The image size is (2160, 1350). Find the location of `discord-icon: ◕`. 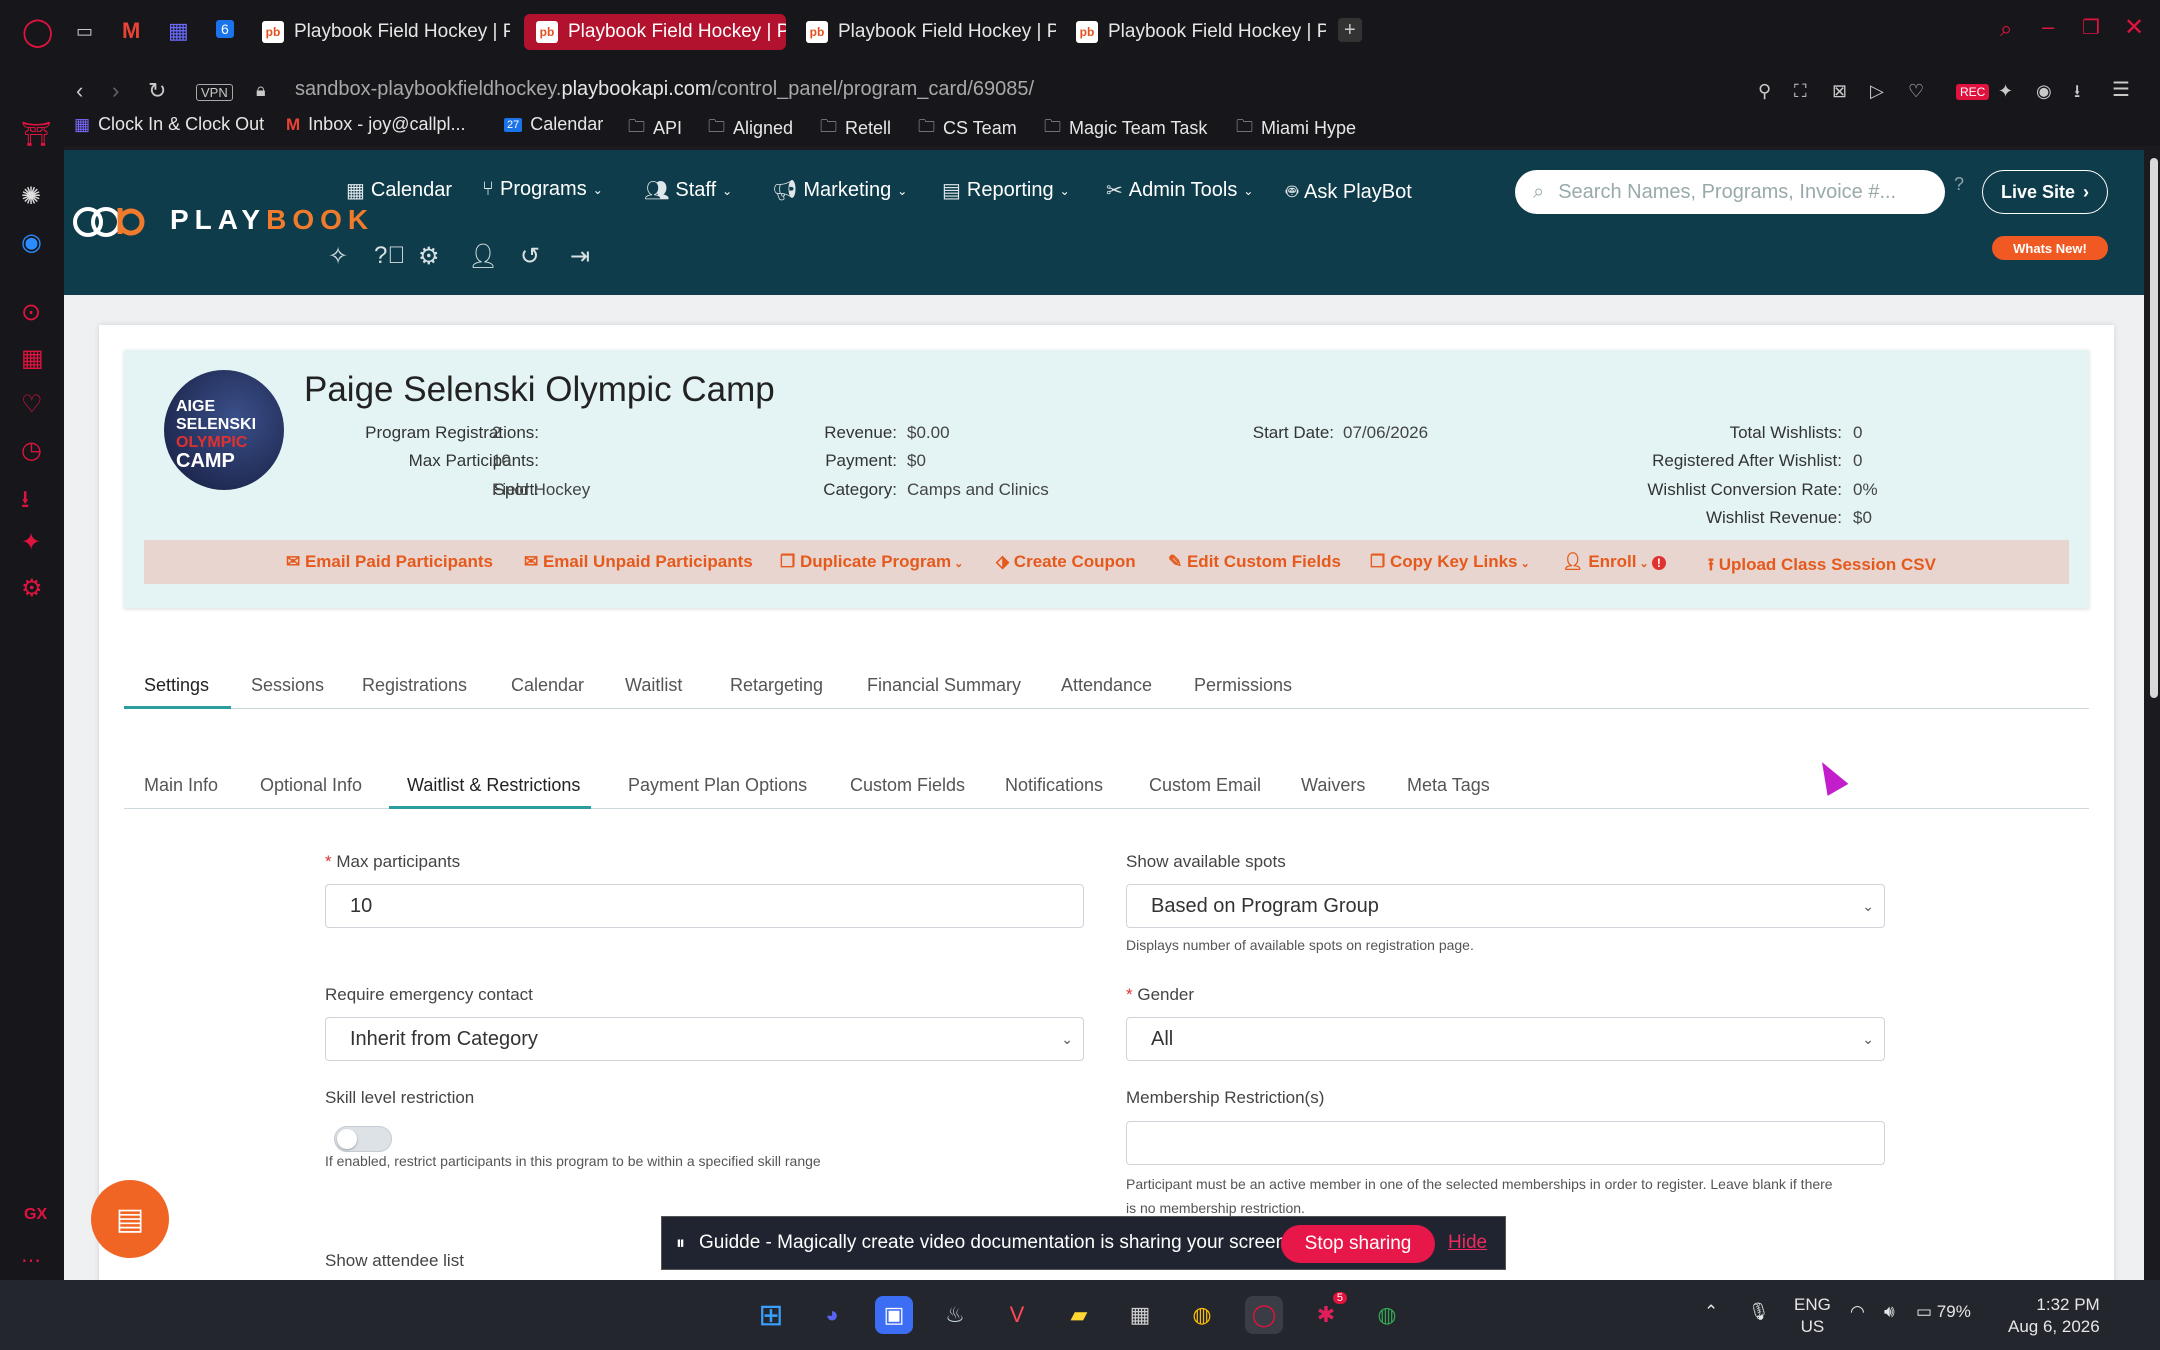

discord-icon: ◕ is located at coordinates (832, 1315).